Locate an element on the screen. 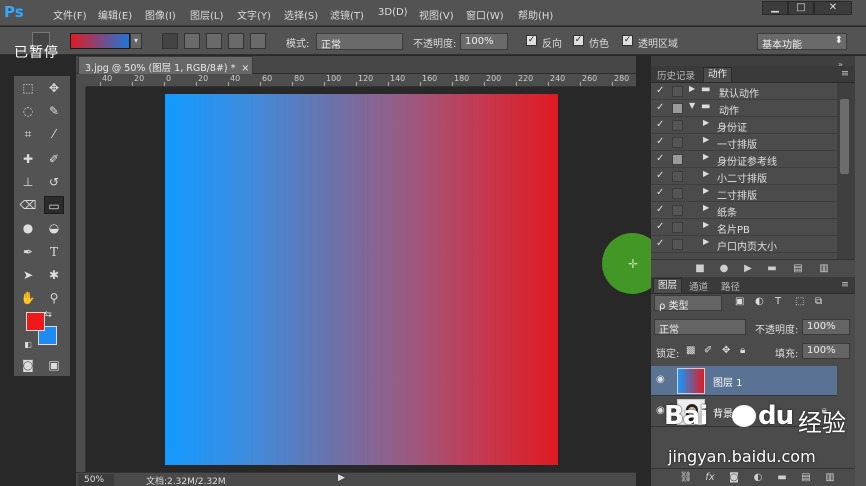  gradient-picker-arrow: ▾ is located at coordinates (136, 41).